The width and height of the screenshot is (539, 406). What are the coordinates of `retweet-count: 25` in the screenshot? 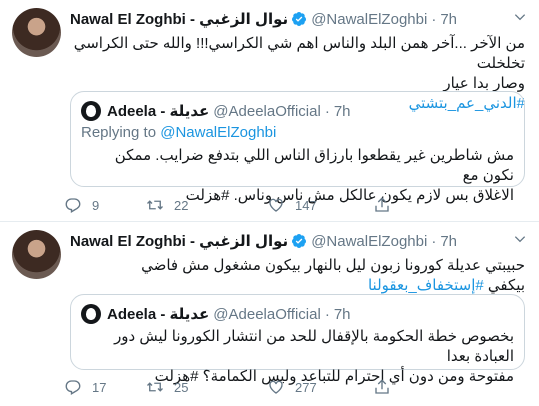 It's located at (181, 387).